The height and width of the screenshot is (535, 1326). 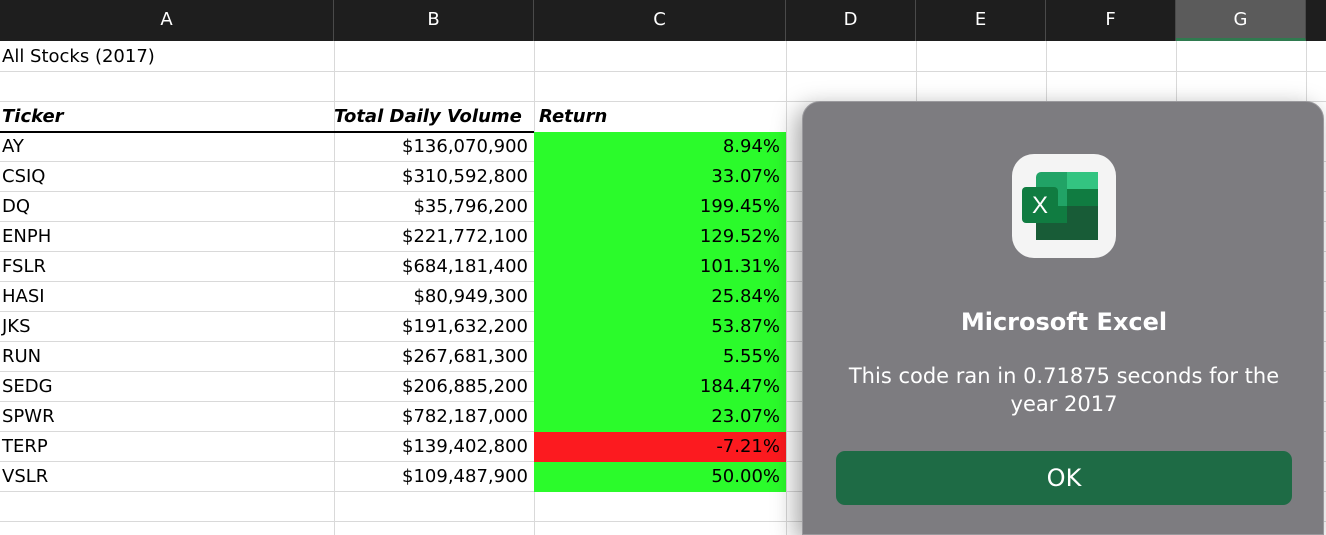 I want to click on return-cell: 33.07%, so click(x=660, y=176).